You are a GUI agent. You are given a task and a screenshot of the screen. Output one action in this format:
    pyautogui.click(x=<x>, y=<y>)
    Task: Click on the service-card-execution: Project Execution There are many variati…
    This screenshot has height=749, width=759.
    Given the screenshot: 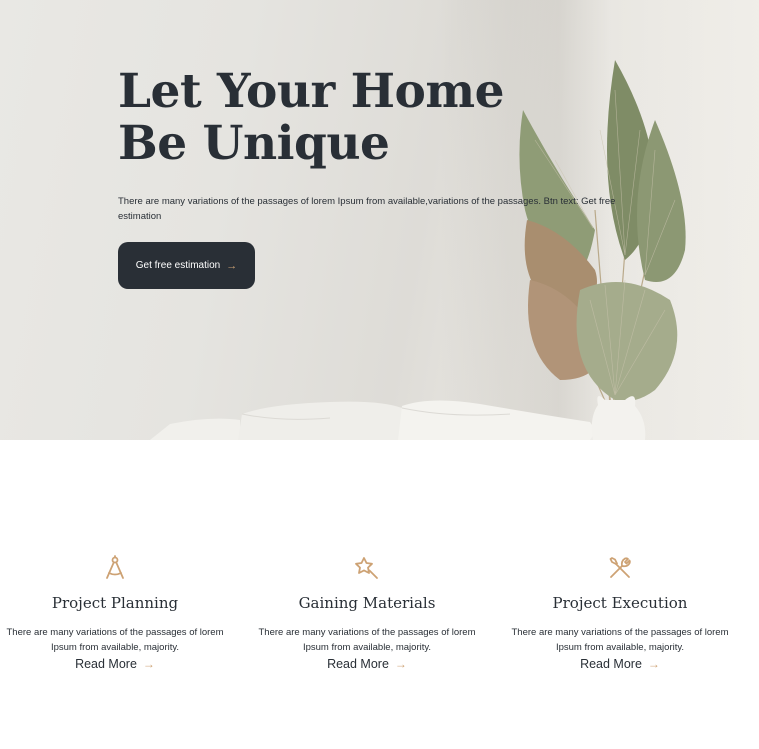 What is the action you would take?
    pyautogui.click(x=620, y=614)
    